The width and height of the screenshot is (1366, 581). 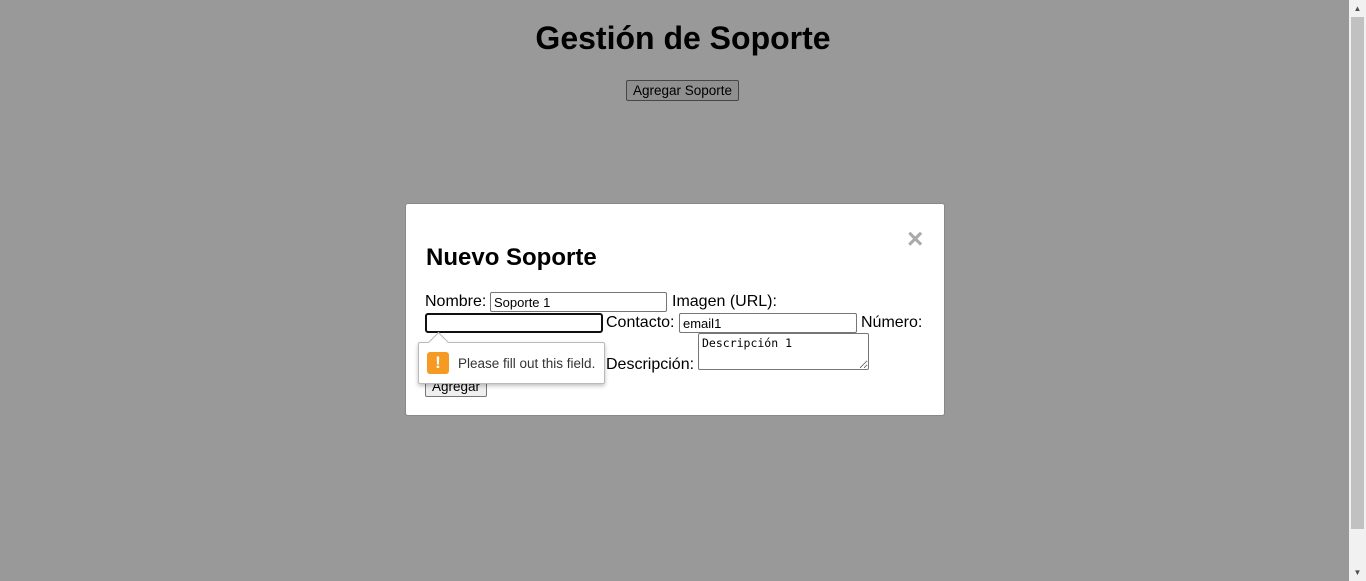 What do you see at coordinates (511, 257) in the screenshot?
I see `modal-title: Nuevo Soporte` at bounding box center [511, 257].